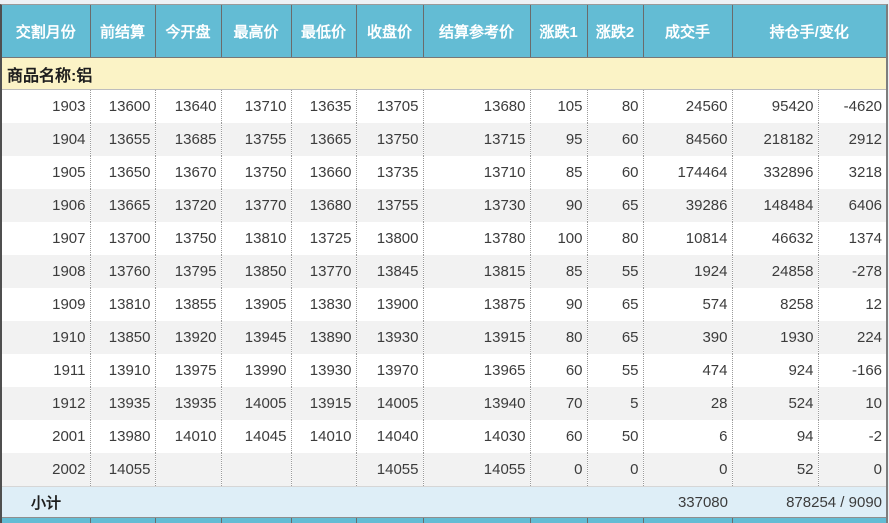 This screenshot has width=889, height=523. What do you see at coordinates (256, 31) in the screenshot?
I see `col-header-high: 最高价` at bounding box center [256, 31].